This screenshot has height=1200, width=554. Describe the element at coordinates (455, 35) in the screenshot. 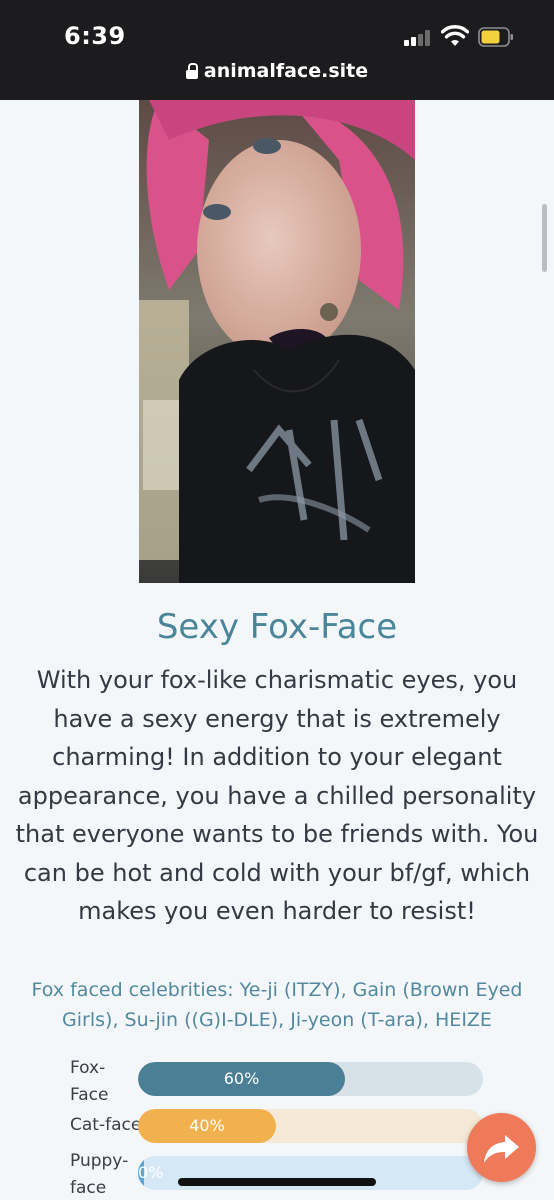

I see `wifi-icon` at that location.